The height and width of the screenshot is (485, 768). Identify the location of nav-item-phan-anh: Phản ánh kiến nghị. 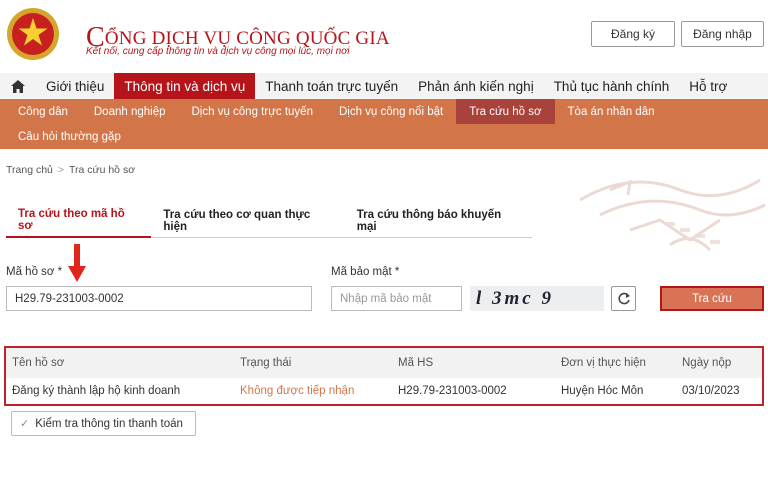
(476, 86).